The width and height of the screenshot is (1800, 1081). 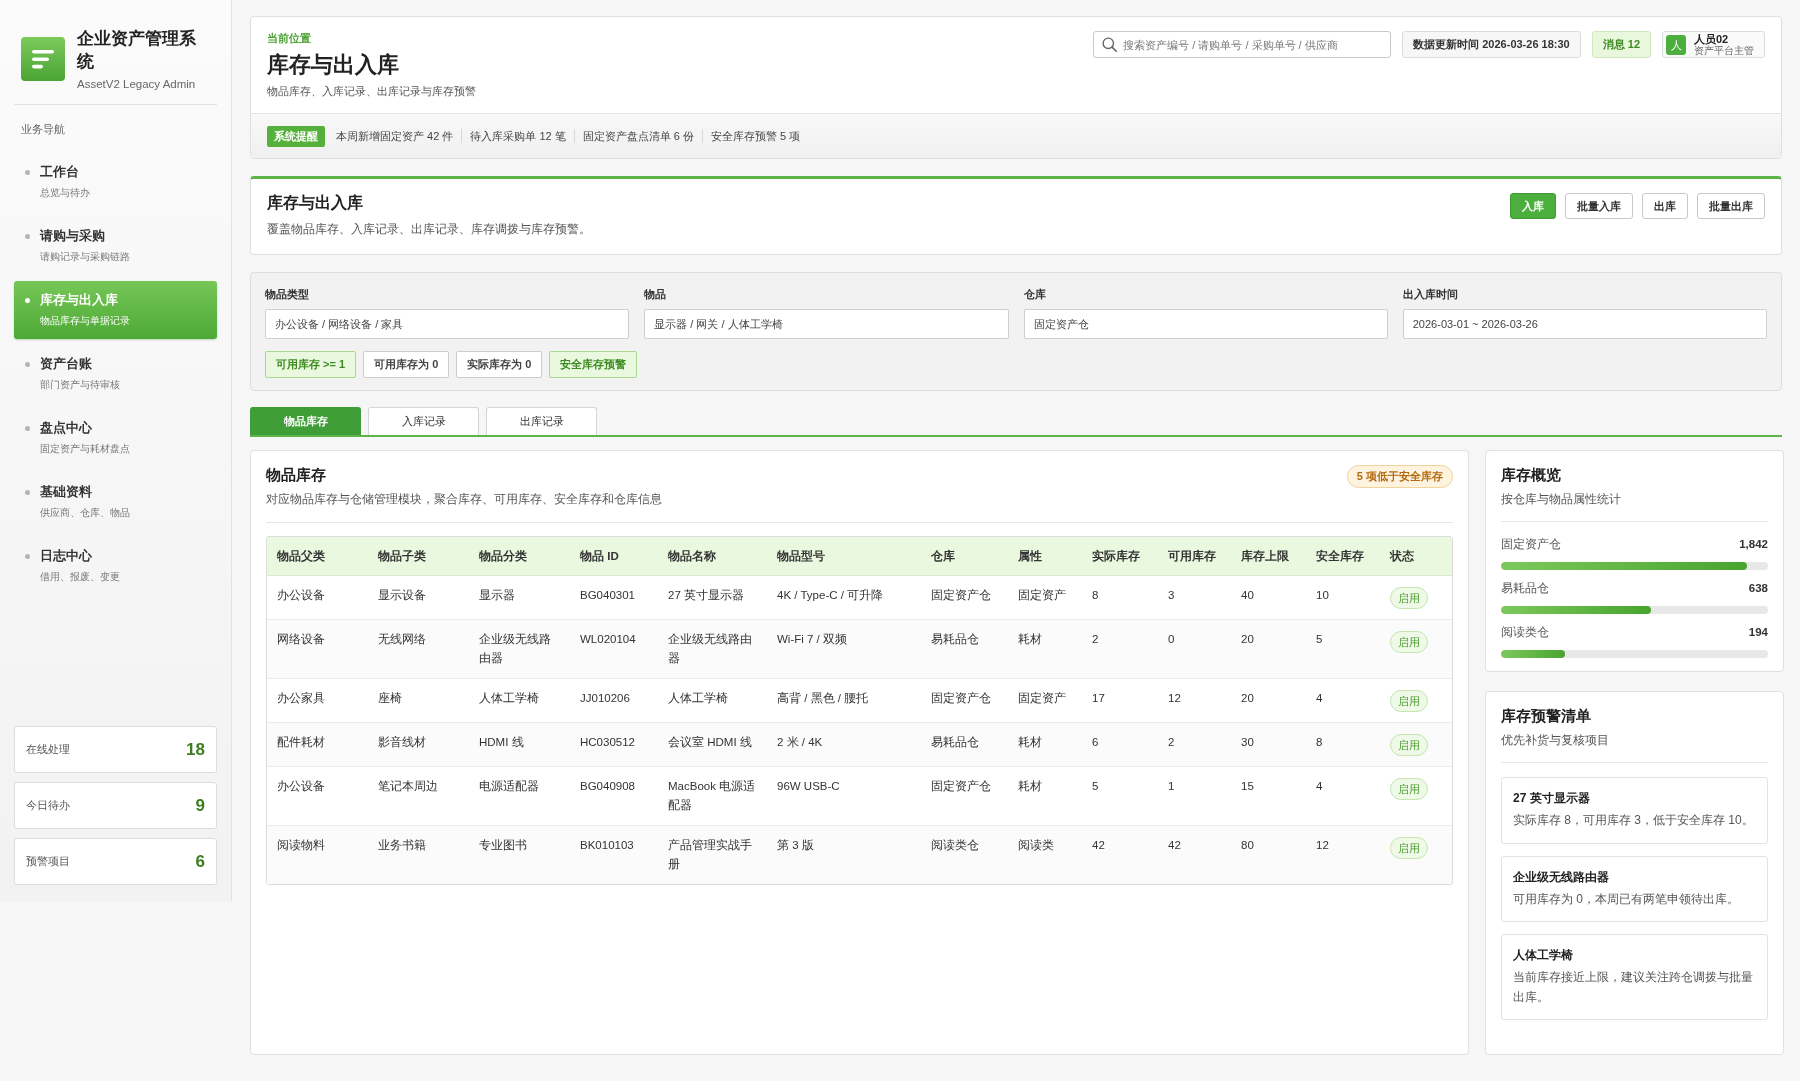 I want to click on user-name: 人员02, so click(x=1712, y=38).